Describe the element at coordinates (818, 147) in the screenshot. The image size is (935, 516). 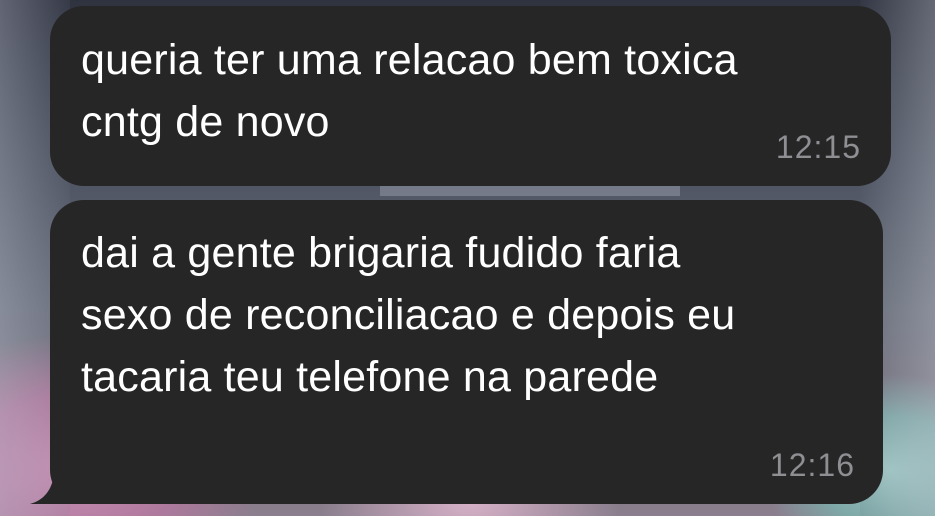
I see `message-timestamp: 12:15` at that location.